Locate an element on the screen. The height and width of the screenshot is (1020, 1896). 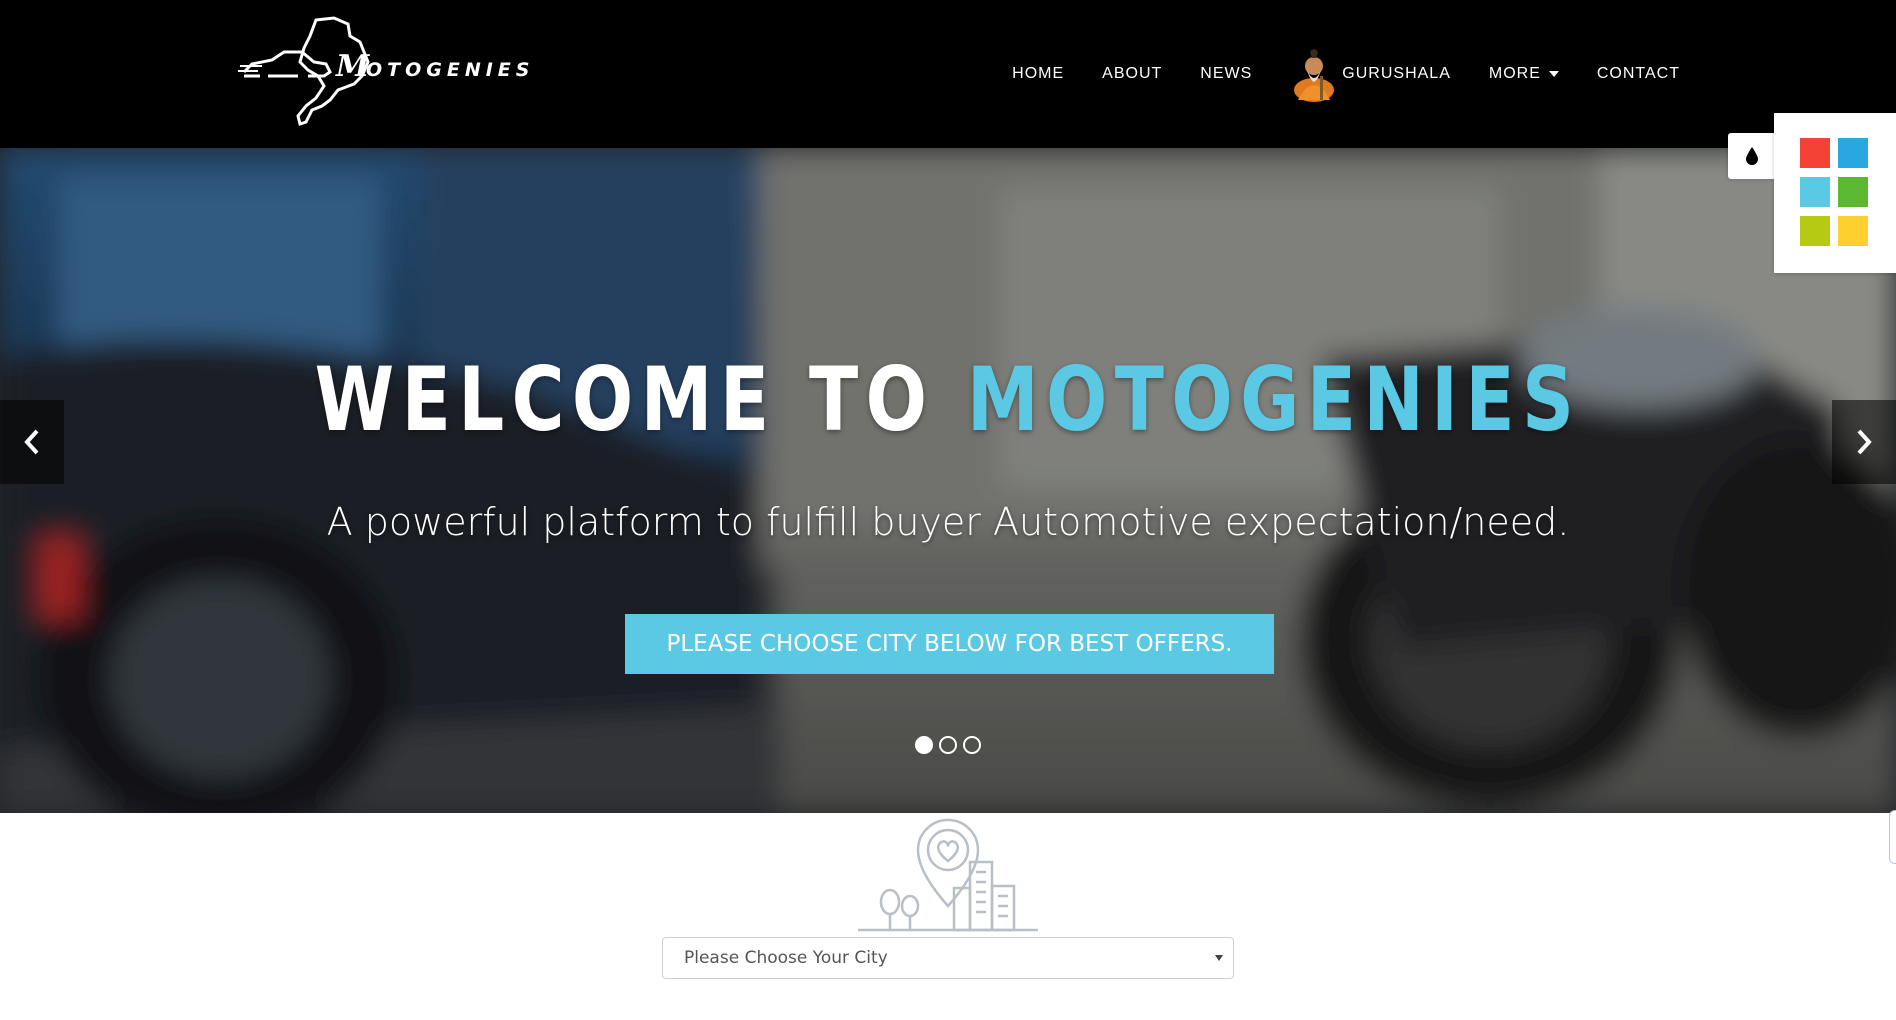
drop-icon is located at coordinates (1752, 156).